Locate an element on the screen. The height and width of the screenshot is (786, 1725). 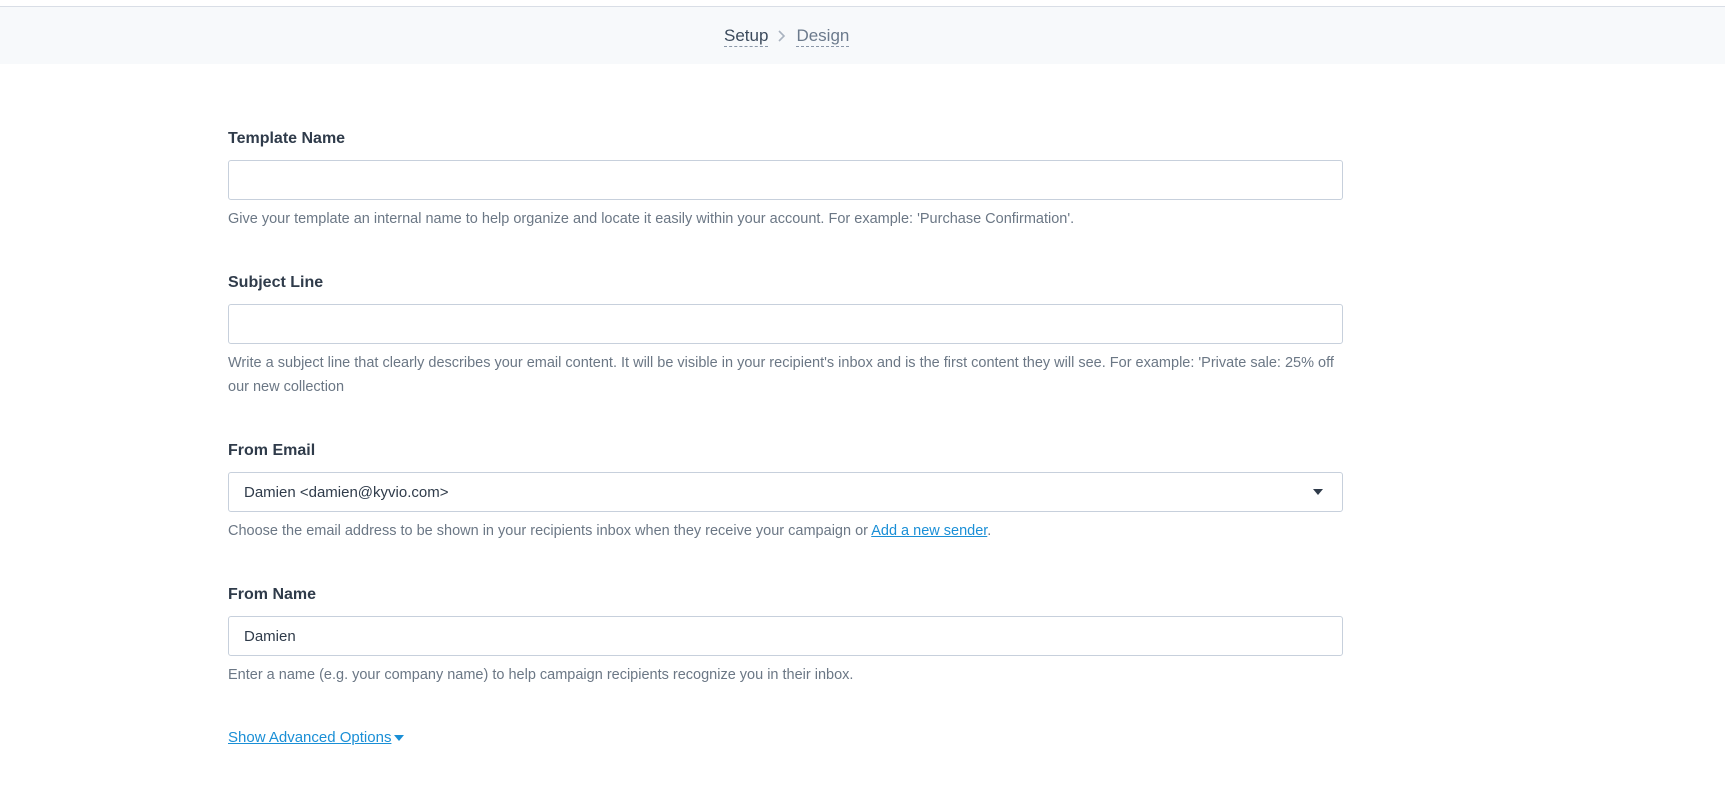
show-advanced-options-link: Show Advanced Options is located at coordinates (316, 737).